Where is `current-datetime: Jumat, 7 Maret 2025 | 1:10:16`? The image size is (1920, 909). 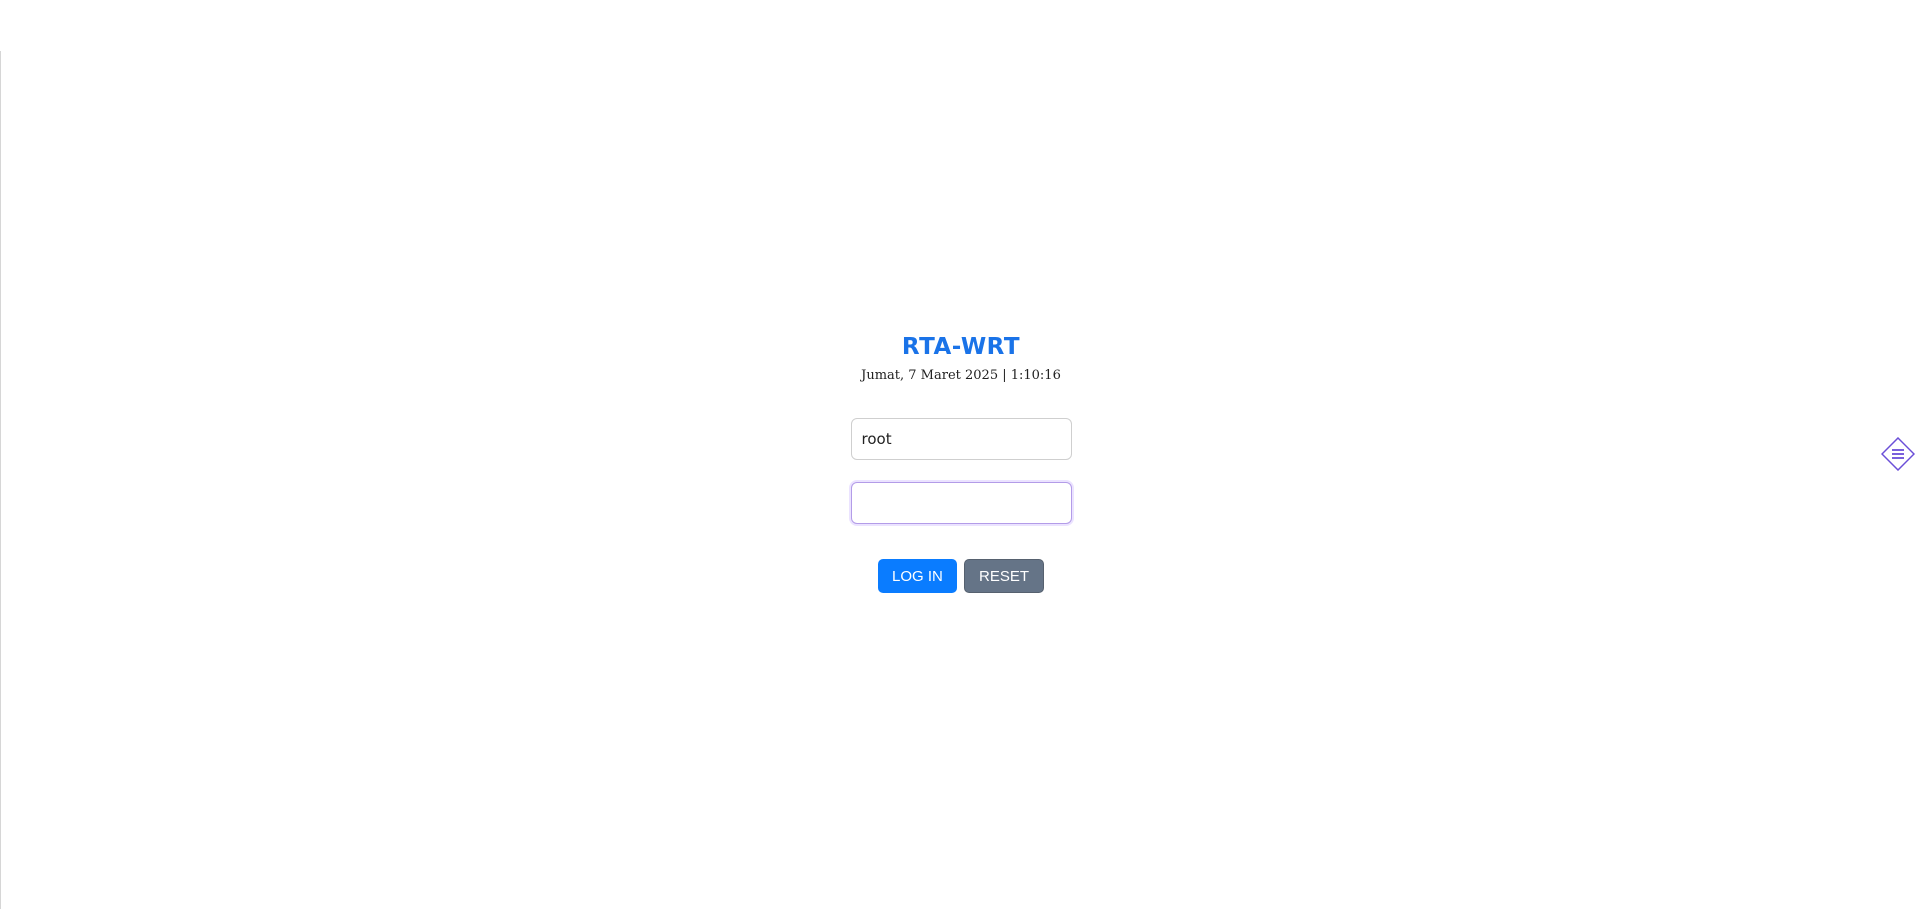
current-datetime: Jumat, 7 Maret 2025 | 1:10:16 is located at coordinates (961, 375).